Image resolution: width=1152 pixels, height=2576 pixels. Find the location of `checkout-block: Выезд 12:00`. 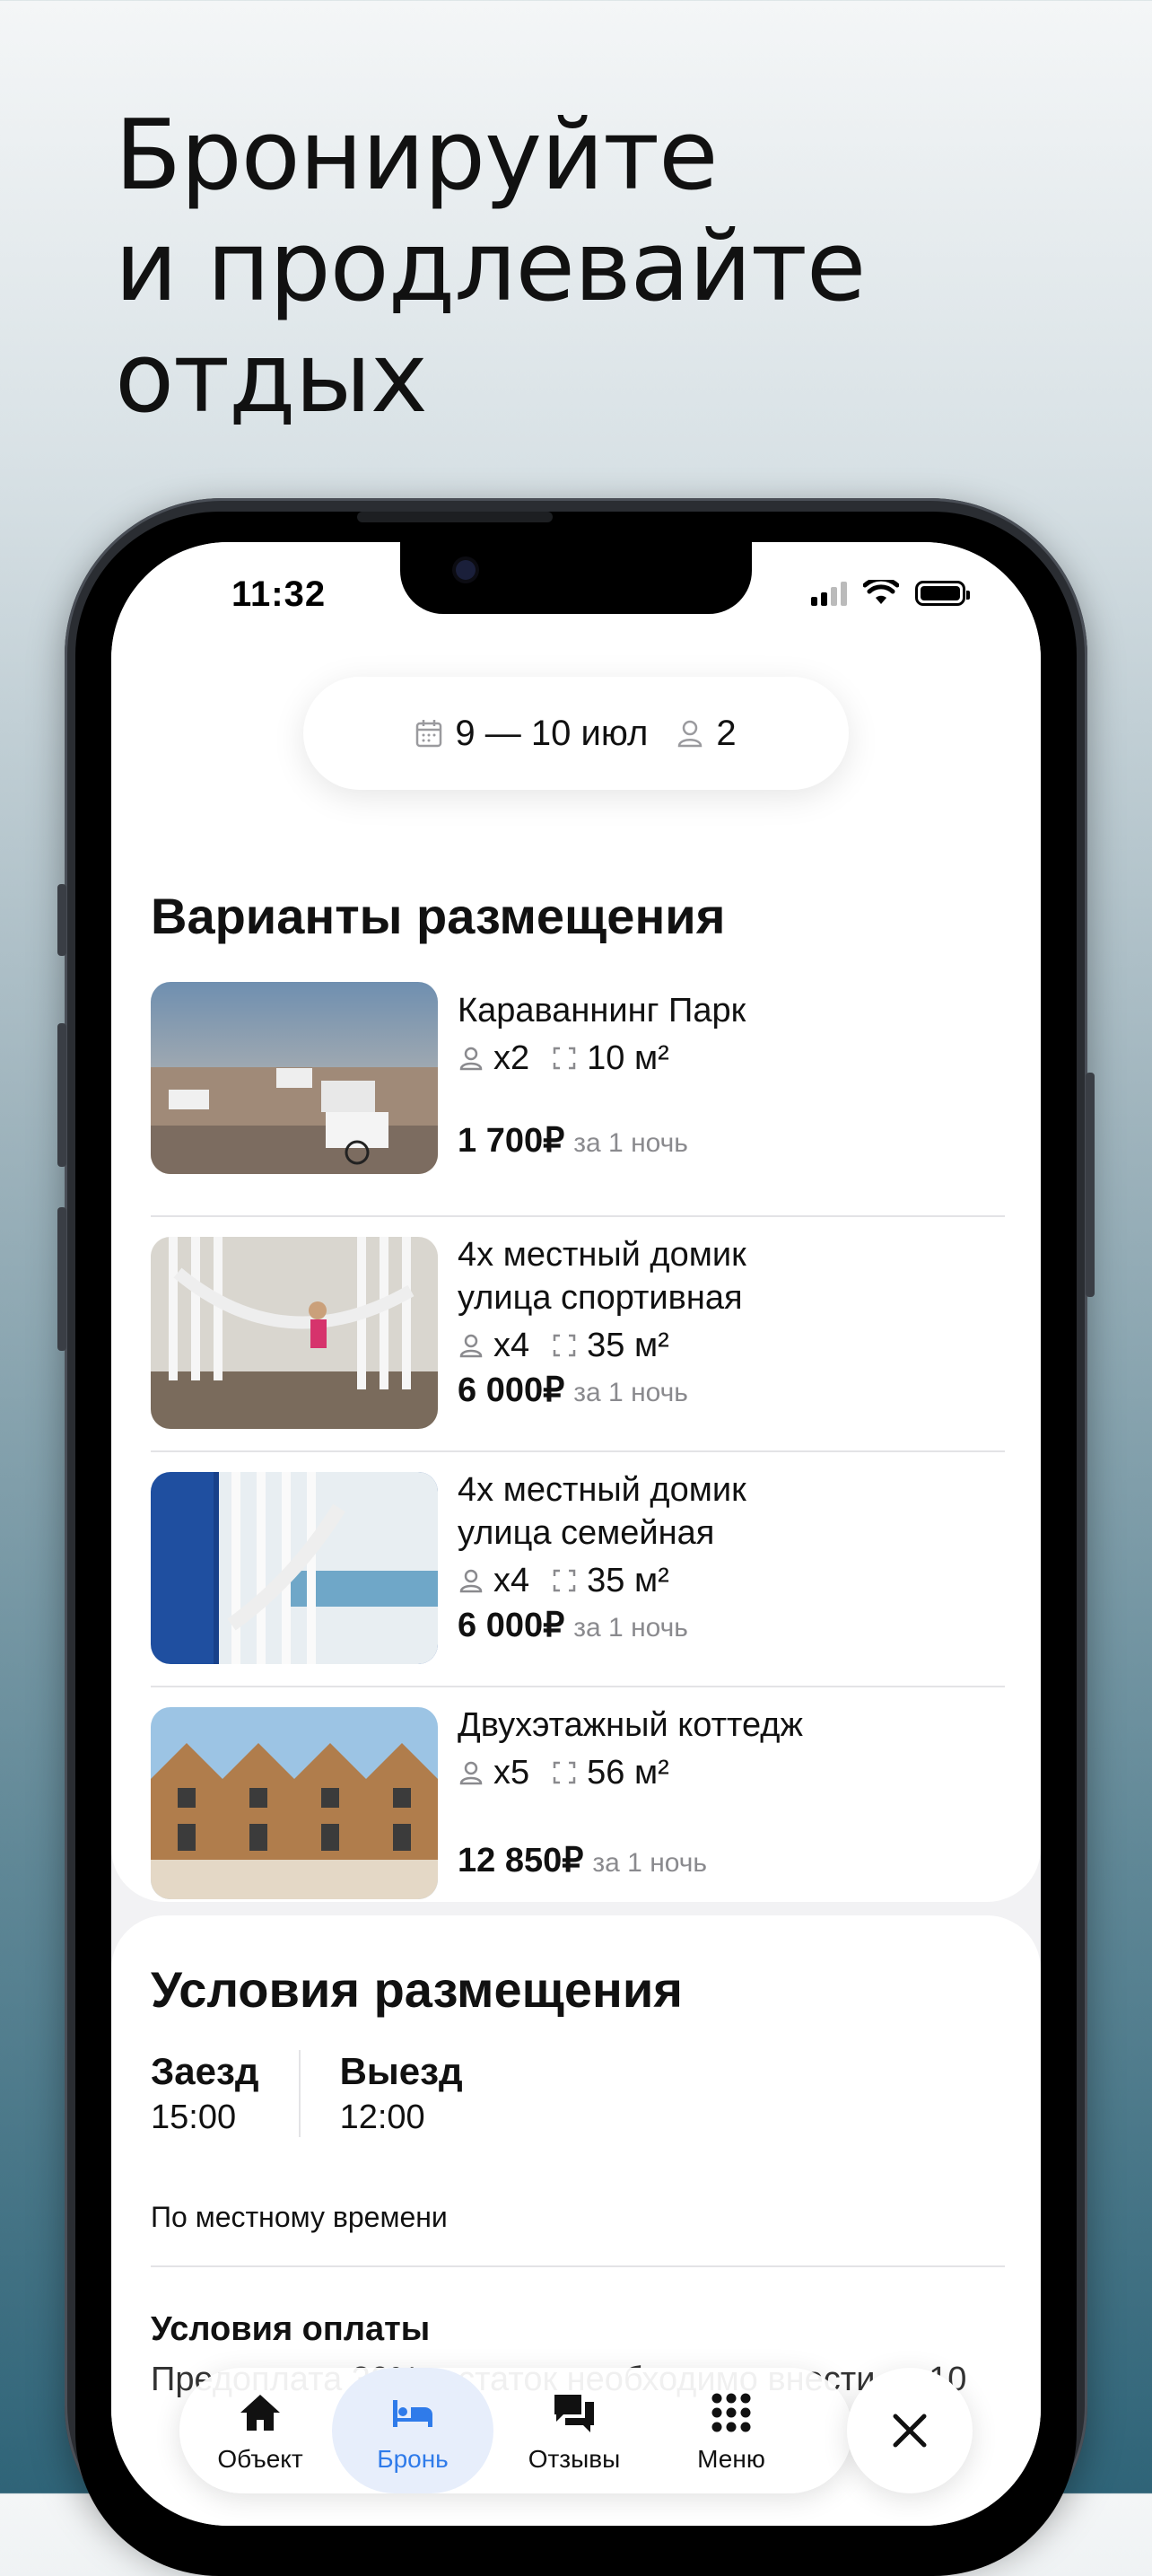

checkout-block: Выезд 12:00 is located at coordinates (400, 2093).